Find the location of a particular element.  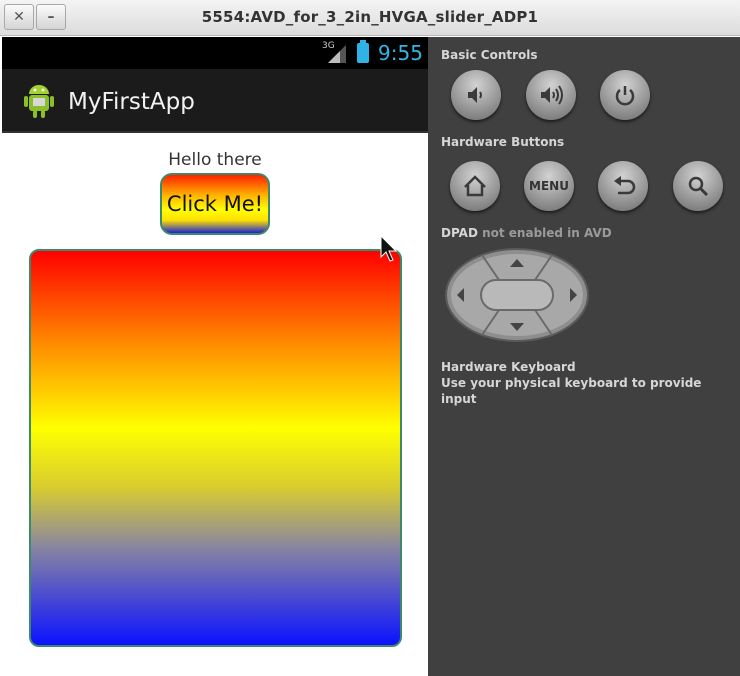

signal-icon is located at coordinates (337, 54).